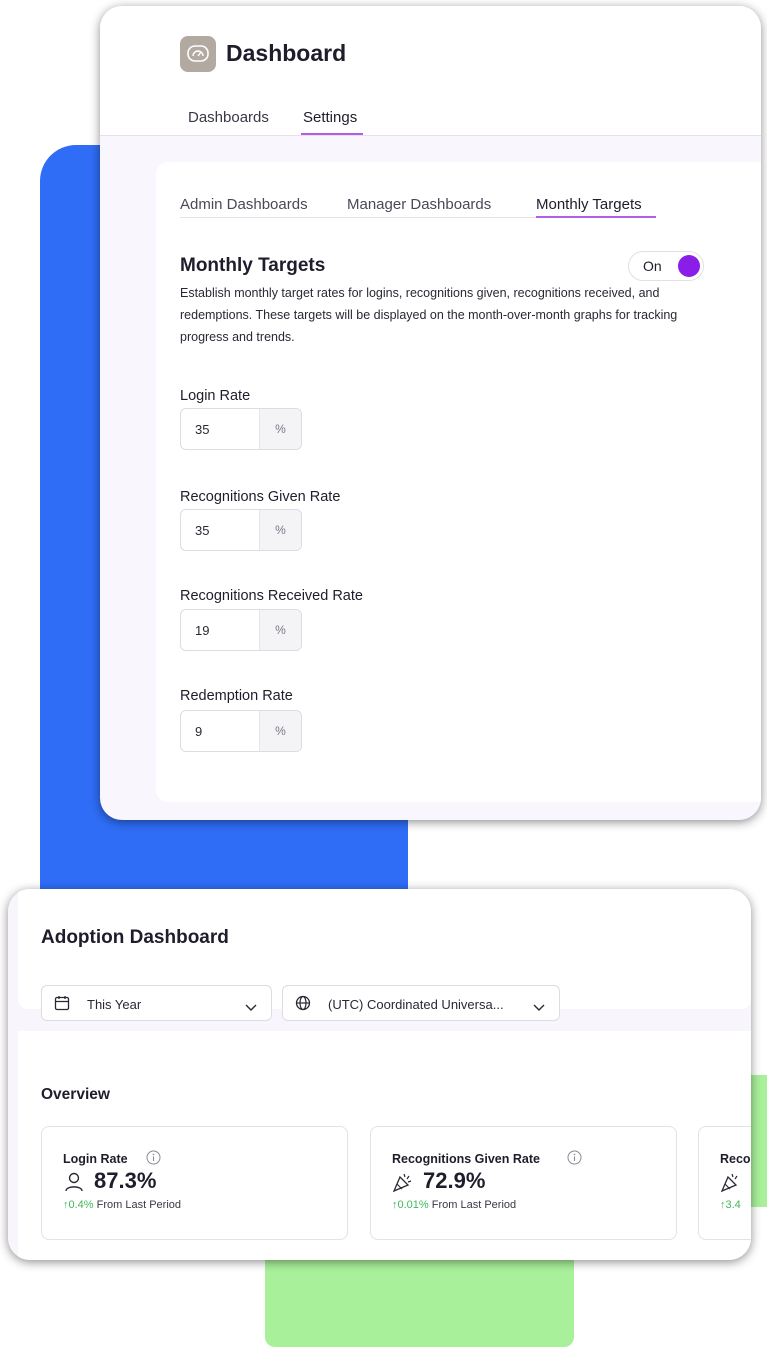 Image resolution: width=767 pixels, height=1354 pixels. I want to click on recognitions-given-rate-input: 35 %, so click(241, 530).